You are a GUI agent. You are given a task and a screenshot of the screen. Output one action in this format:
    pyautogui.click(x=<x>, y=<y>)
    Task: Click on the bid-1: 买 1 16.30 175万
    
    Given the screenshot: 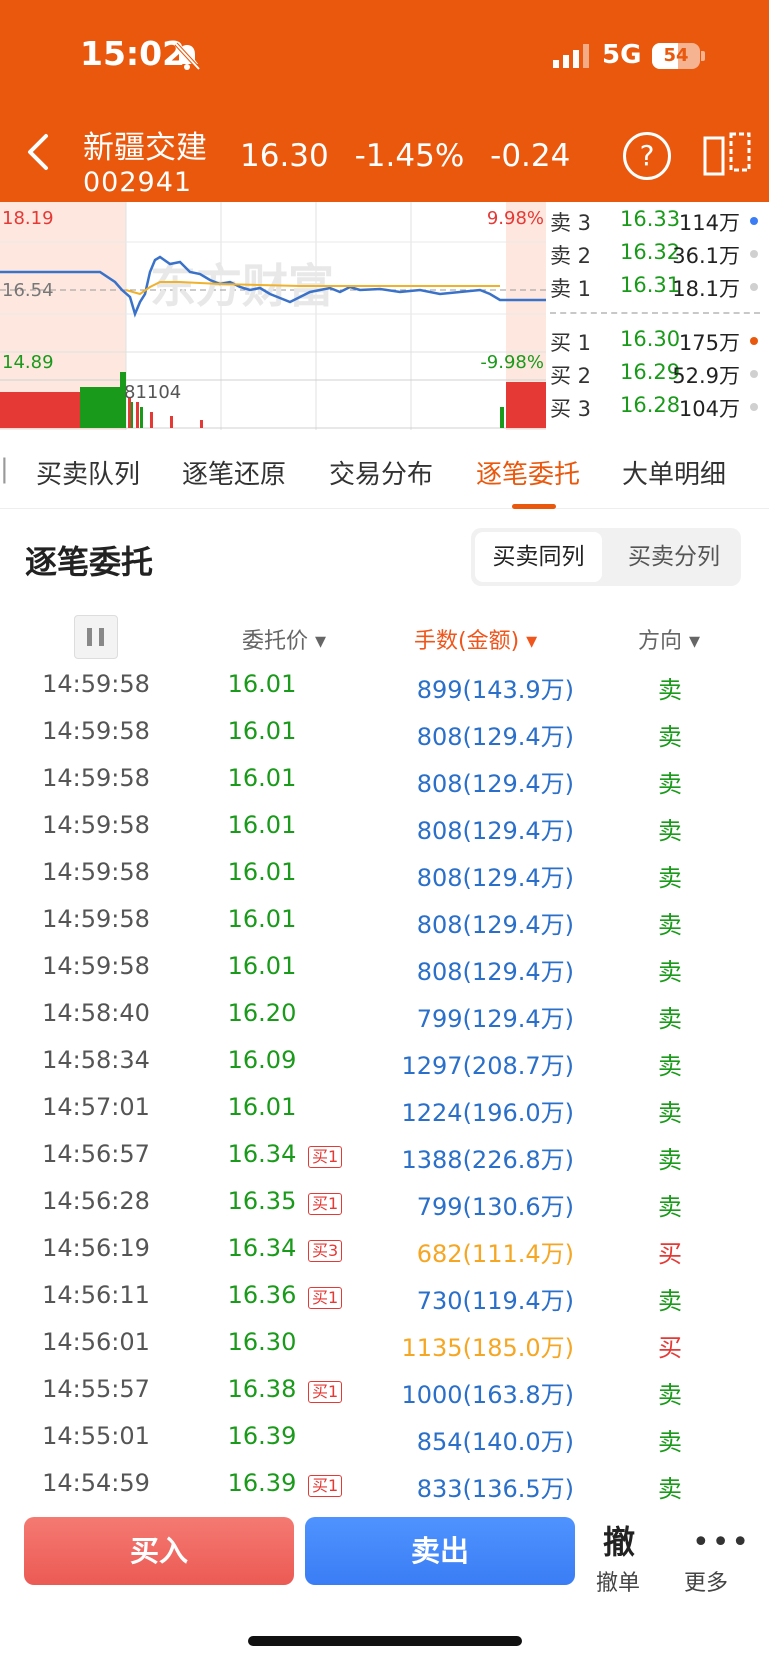 What is the action you would take?
    pyautogui.click(x=657, y=341)
    